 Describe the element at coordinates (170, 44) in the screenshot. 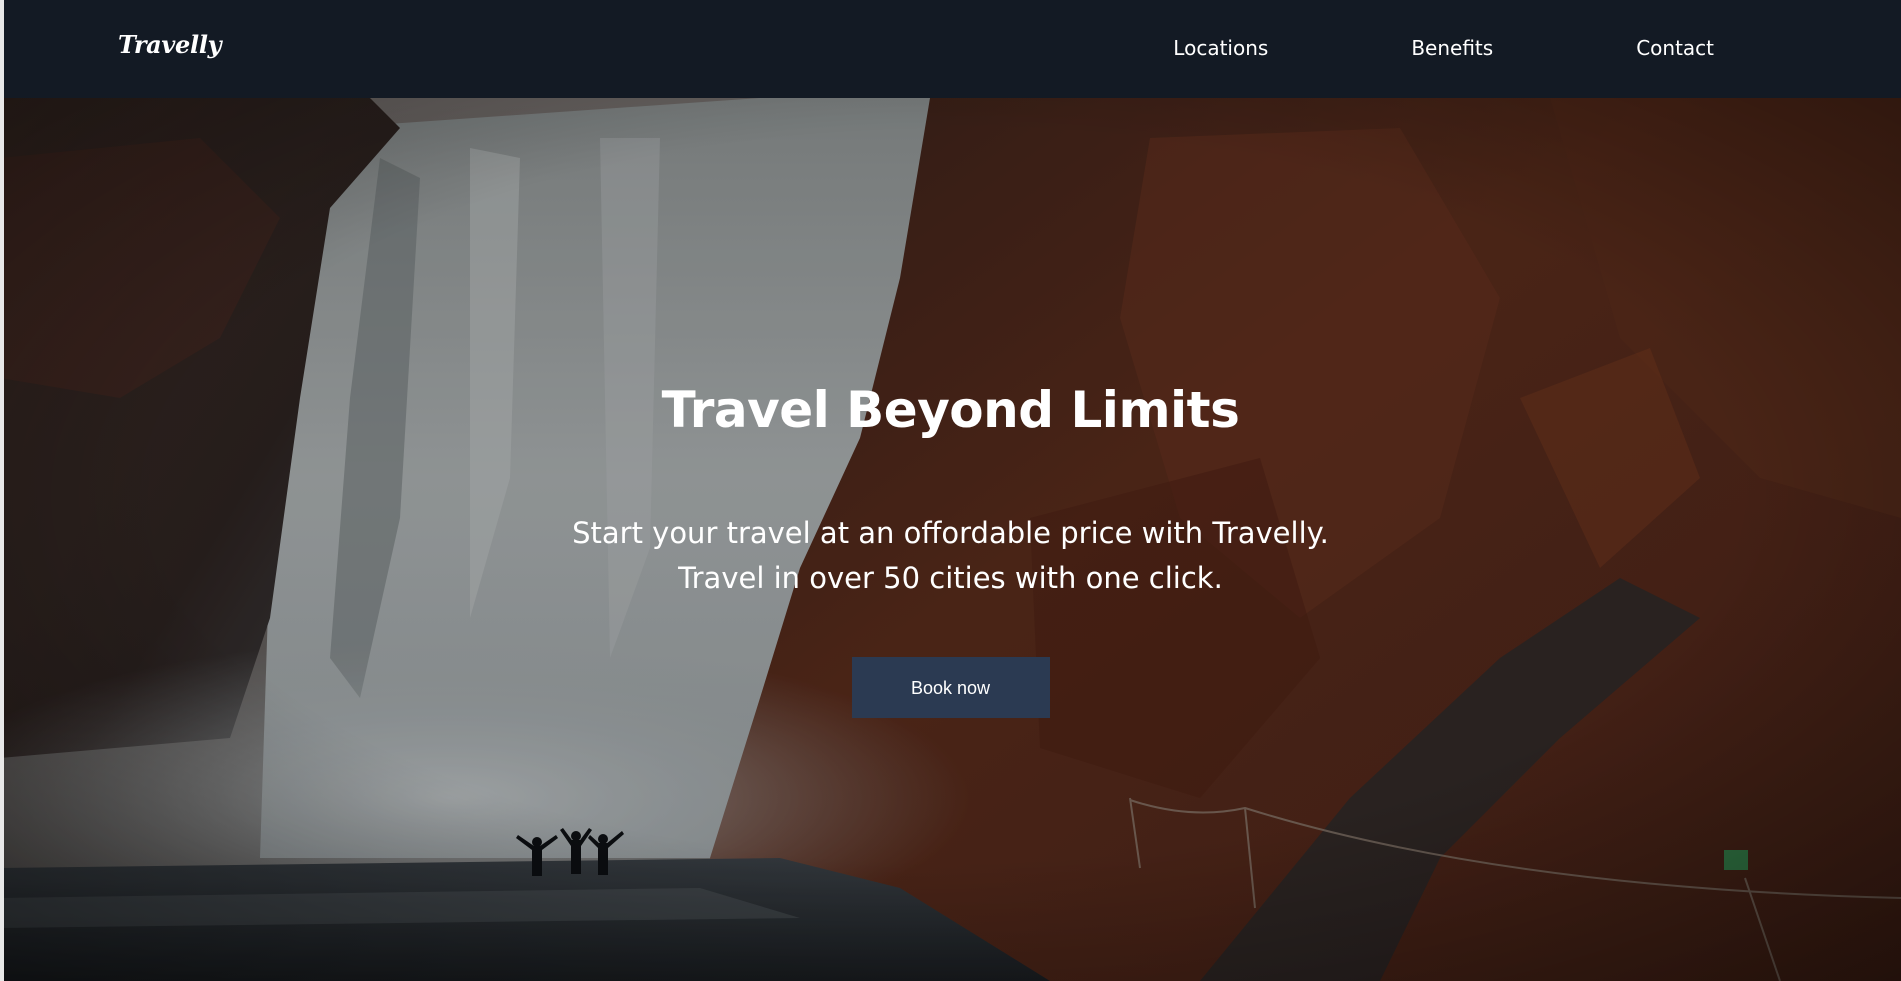

I see `brand-logo: Travelly` at that location.